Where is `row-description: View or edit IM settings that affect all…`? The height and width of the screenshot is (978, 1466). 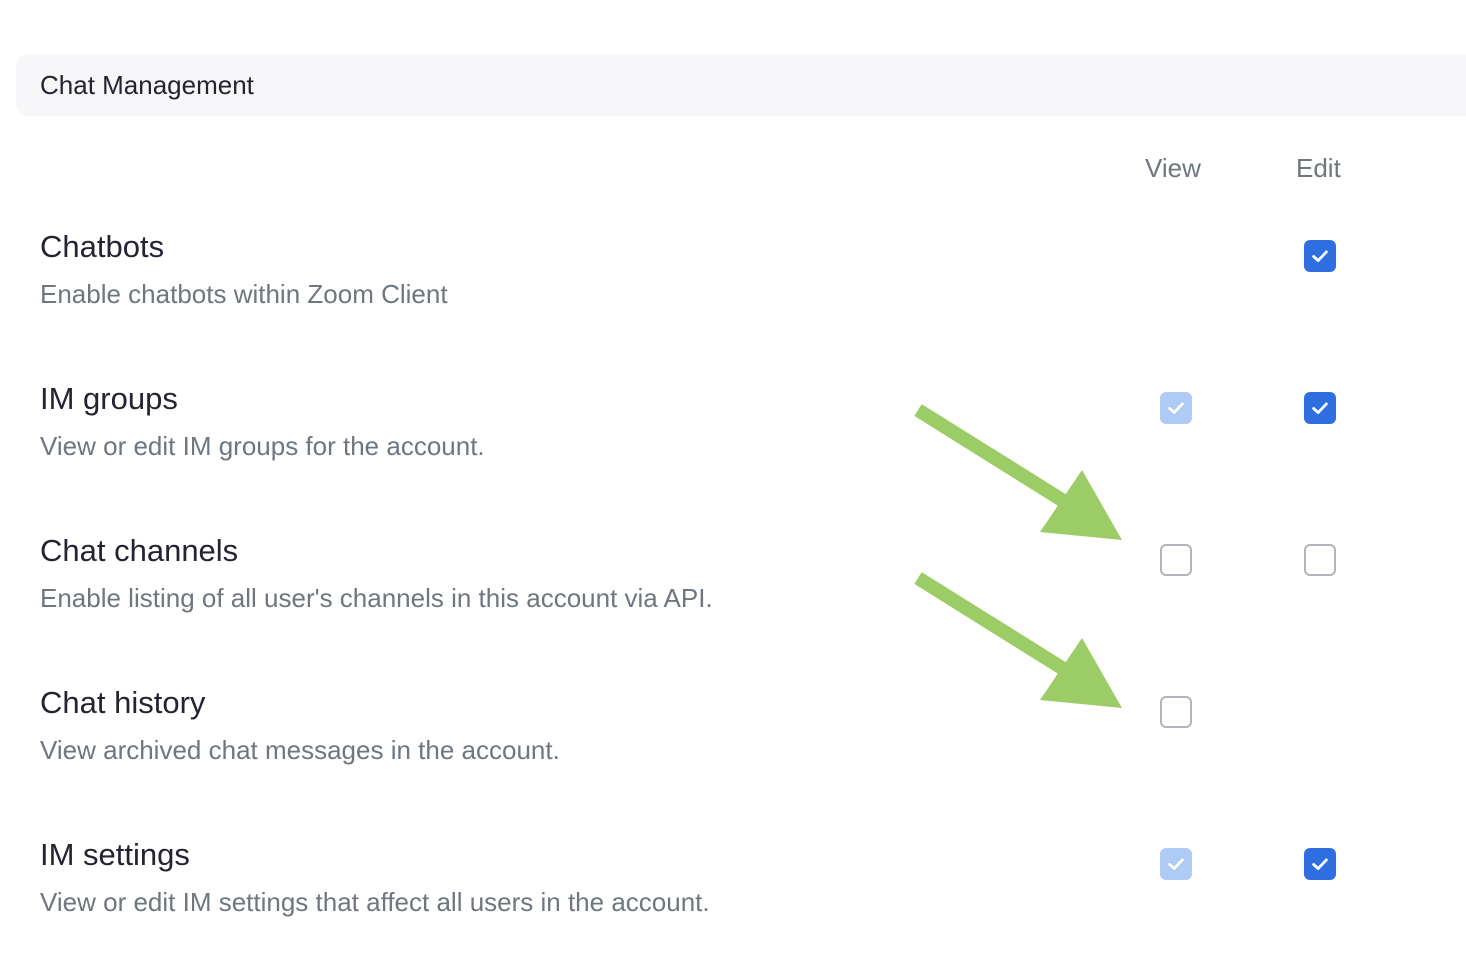 row-description: View or edit IM settings that affect all… is located at coordinates (375, 902).